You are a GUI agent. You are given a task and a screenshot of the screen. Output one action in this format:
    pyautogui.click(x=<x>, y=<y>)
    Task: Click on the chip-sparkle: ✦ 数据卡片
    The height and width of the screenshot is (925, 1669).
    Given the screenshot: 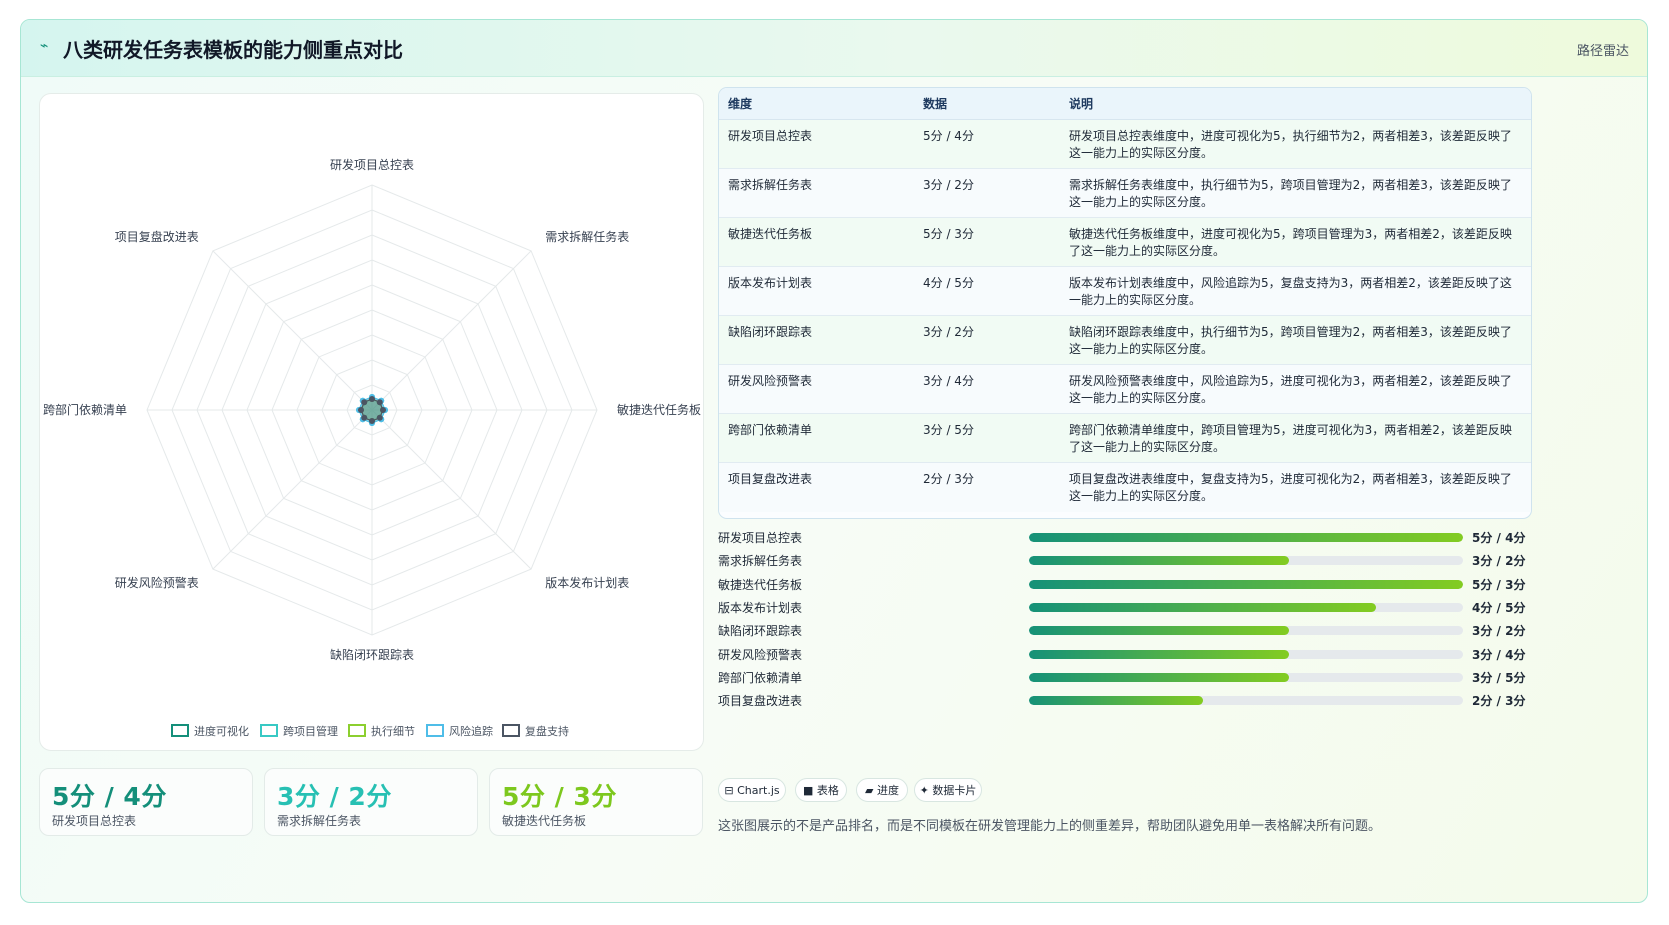 What is the action you would take?
    pyautogui.click(x=948, y=790)
    